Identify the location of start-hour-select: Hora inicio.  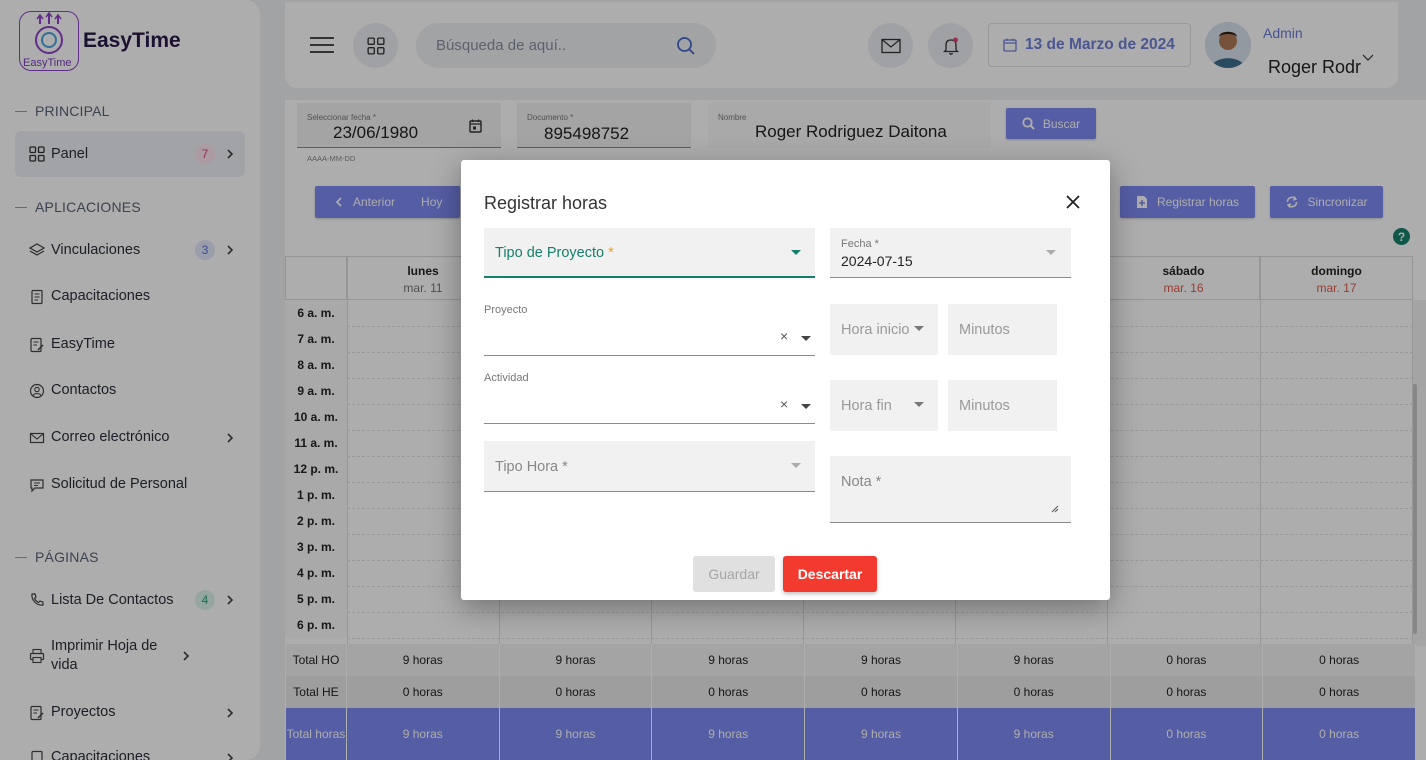
(884, 329).